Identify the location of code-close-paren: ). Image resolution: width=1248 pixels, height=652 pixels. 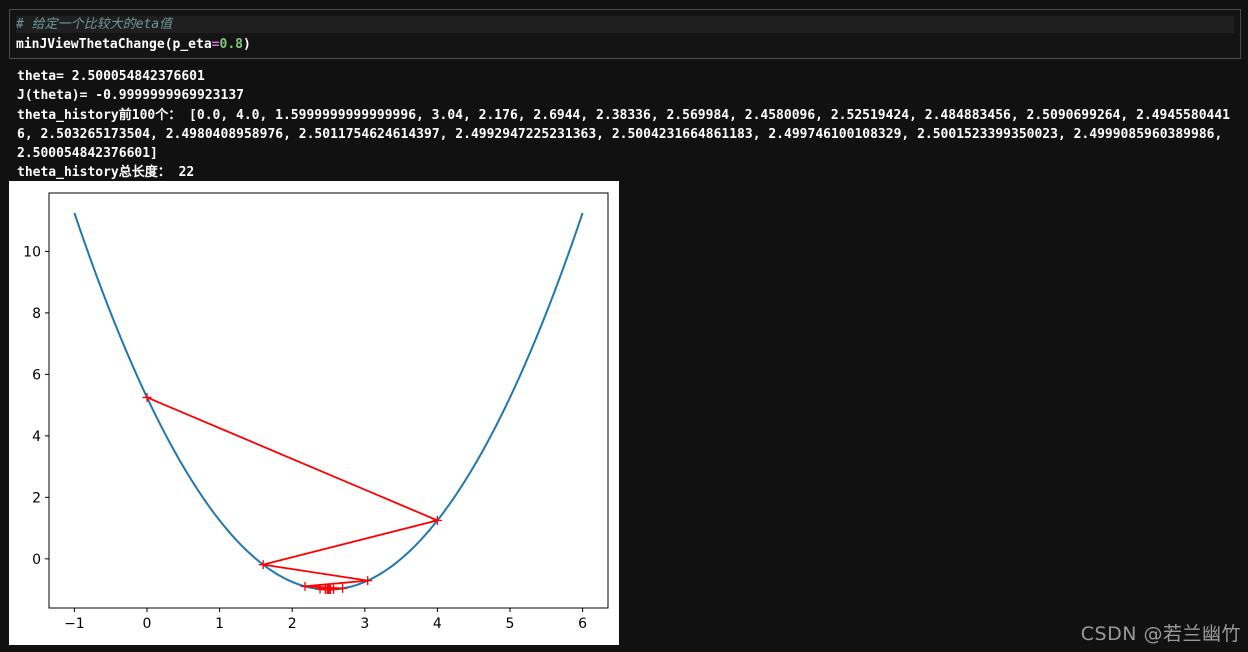
(246, 44).